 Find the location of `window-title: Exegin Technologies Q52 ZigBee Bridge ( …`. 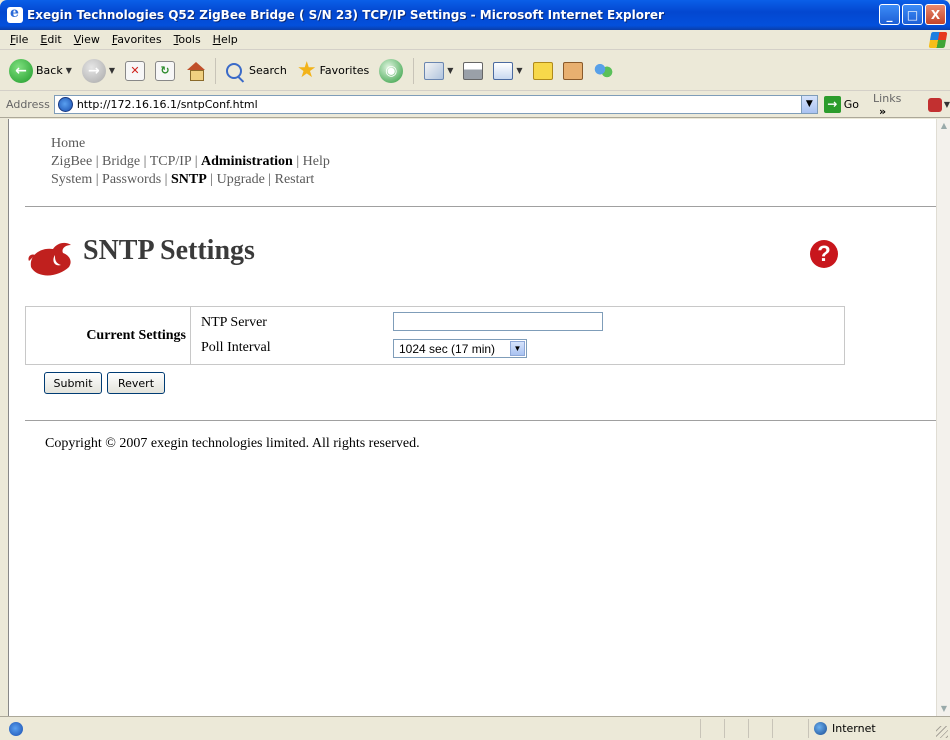

window-title: Exegin Technologies Q52 ZigBee Bridge ( … is located at coordinates (345, 15).